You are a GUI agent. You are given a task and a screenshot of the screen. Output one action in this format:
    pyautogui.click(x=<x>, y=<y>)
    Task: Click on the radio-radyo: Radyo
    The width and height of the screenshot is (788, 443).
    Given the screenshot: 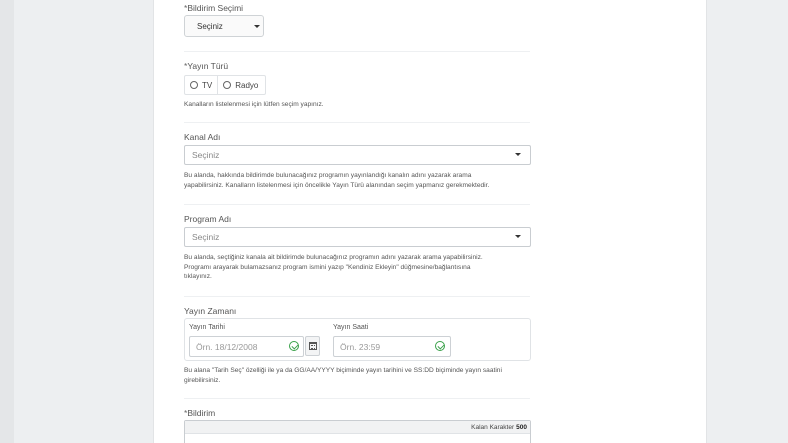 What is the action you would take?
    pyautogui.click(x=240, y=85)
    